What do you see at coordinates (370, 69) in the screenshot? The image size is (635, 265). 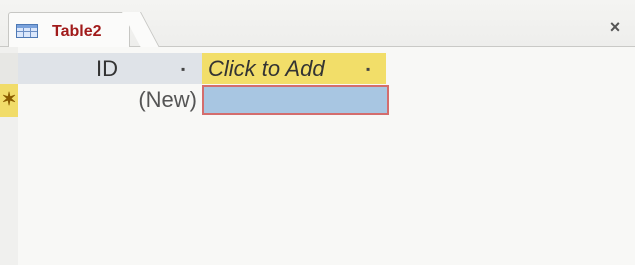 I see `click-to-add-dropdown-icon: ▪` at bounding box center [370, 69].